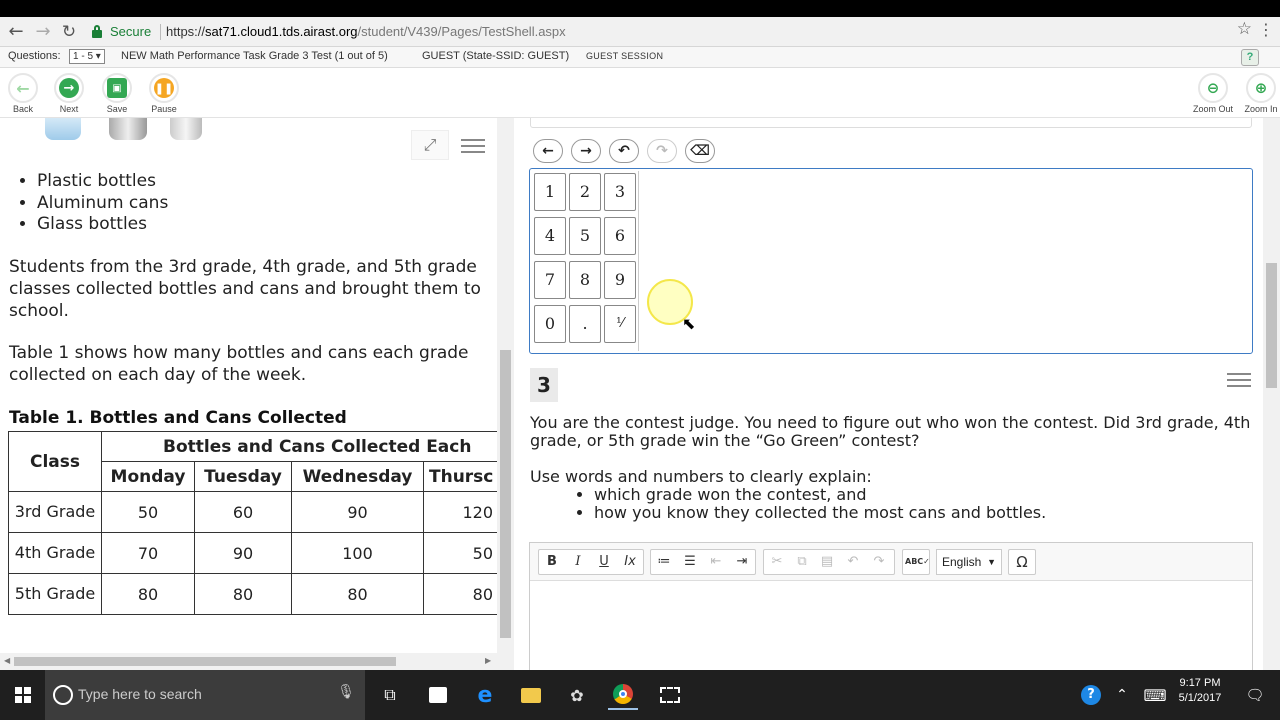 The height and width of the screenshot is (720, 1280). What do you see at coordinates (1091, 695) in the screenshot?
I see `help-tray-icon: ?` at bounding box center [1091, 695].